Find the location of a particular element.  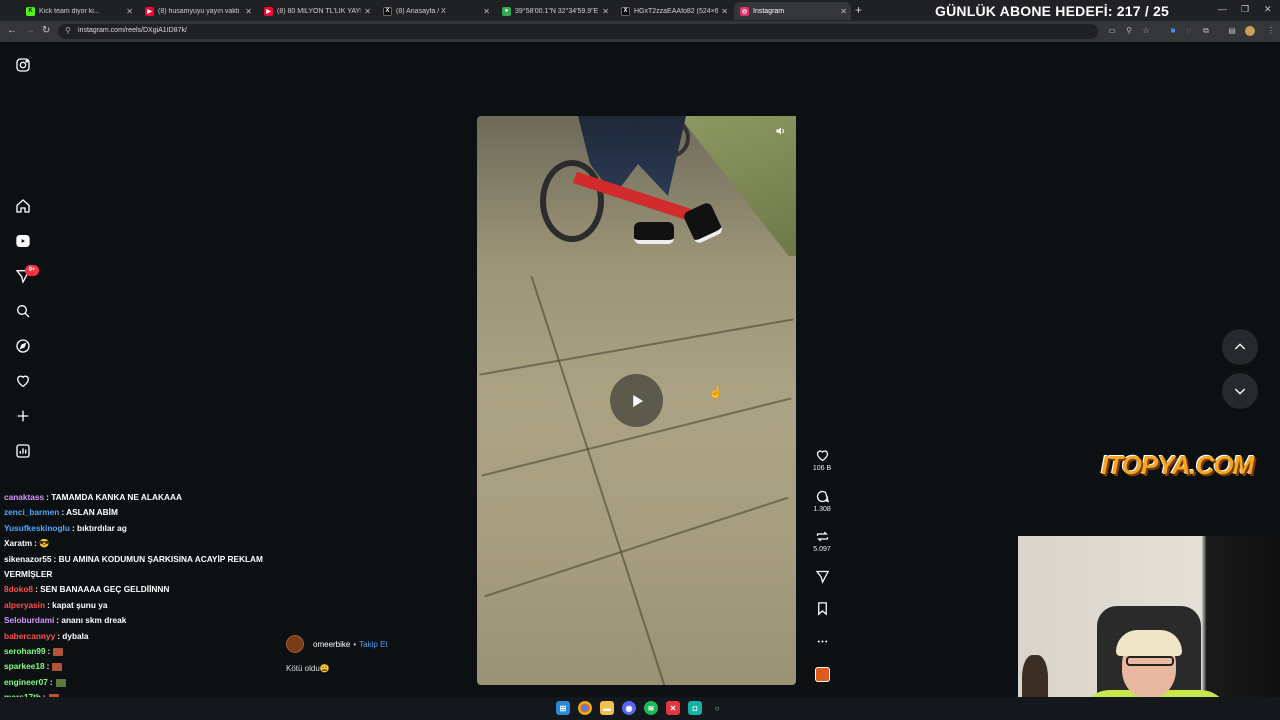

share-button is located at coordinates (822, 577).